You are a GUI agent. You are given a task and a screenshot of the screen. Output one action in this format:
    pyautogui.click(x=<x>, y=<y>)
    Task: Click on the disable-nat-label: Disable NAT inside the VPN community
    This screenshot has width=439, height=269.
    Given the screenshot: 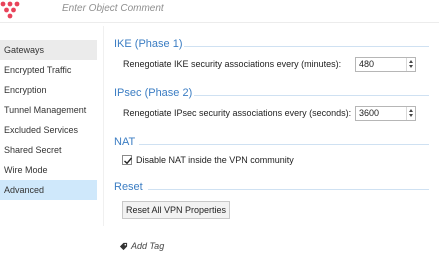 What is the action you would take?
    pyautogui.click(x=215, y=160)
    